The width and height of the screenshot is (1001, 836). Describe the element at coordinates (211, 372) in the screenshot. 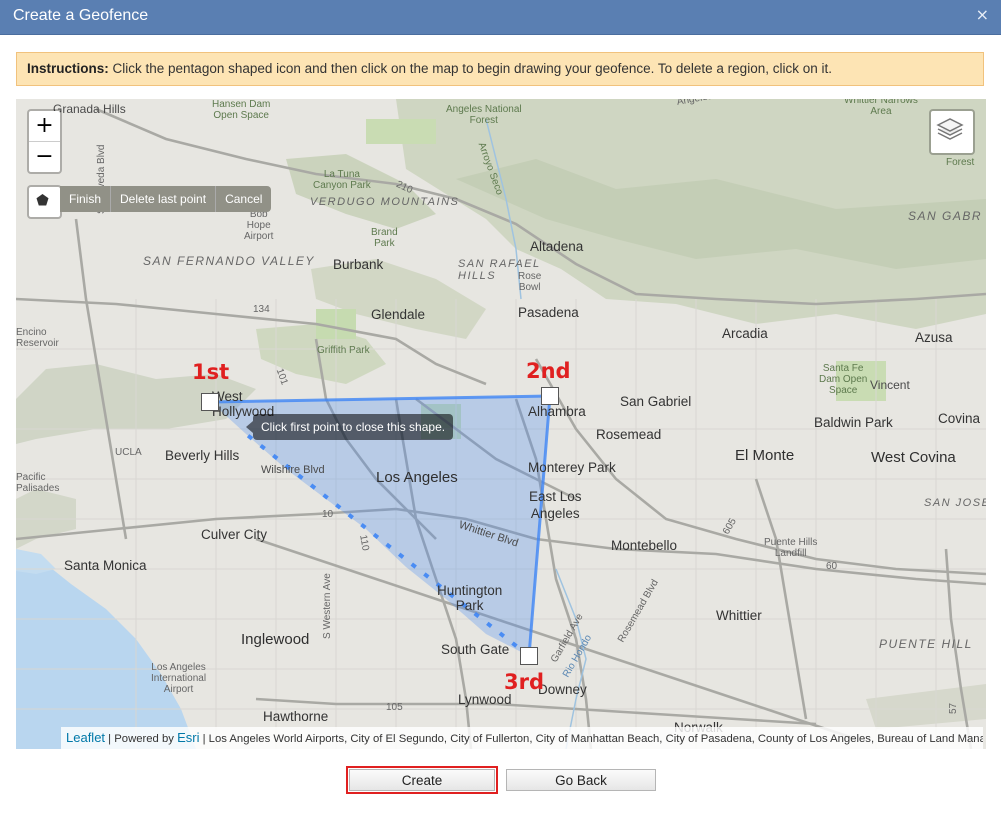

I see `annotation-first: 1st` at that location.